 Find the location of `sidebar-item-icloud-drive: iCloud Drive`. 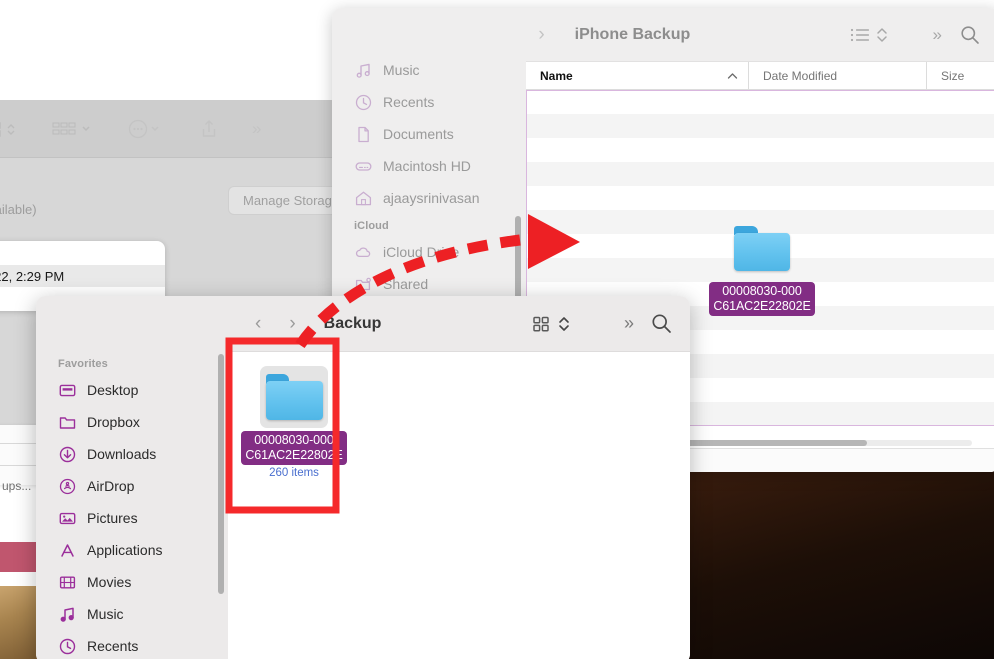

sidebar-item-icloud-drive: iCloud Drive is located at coordinates (429, 252).